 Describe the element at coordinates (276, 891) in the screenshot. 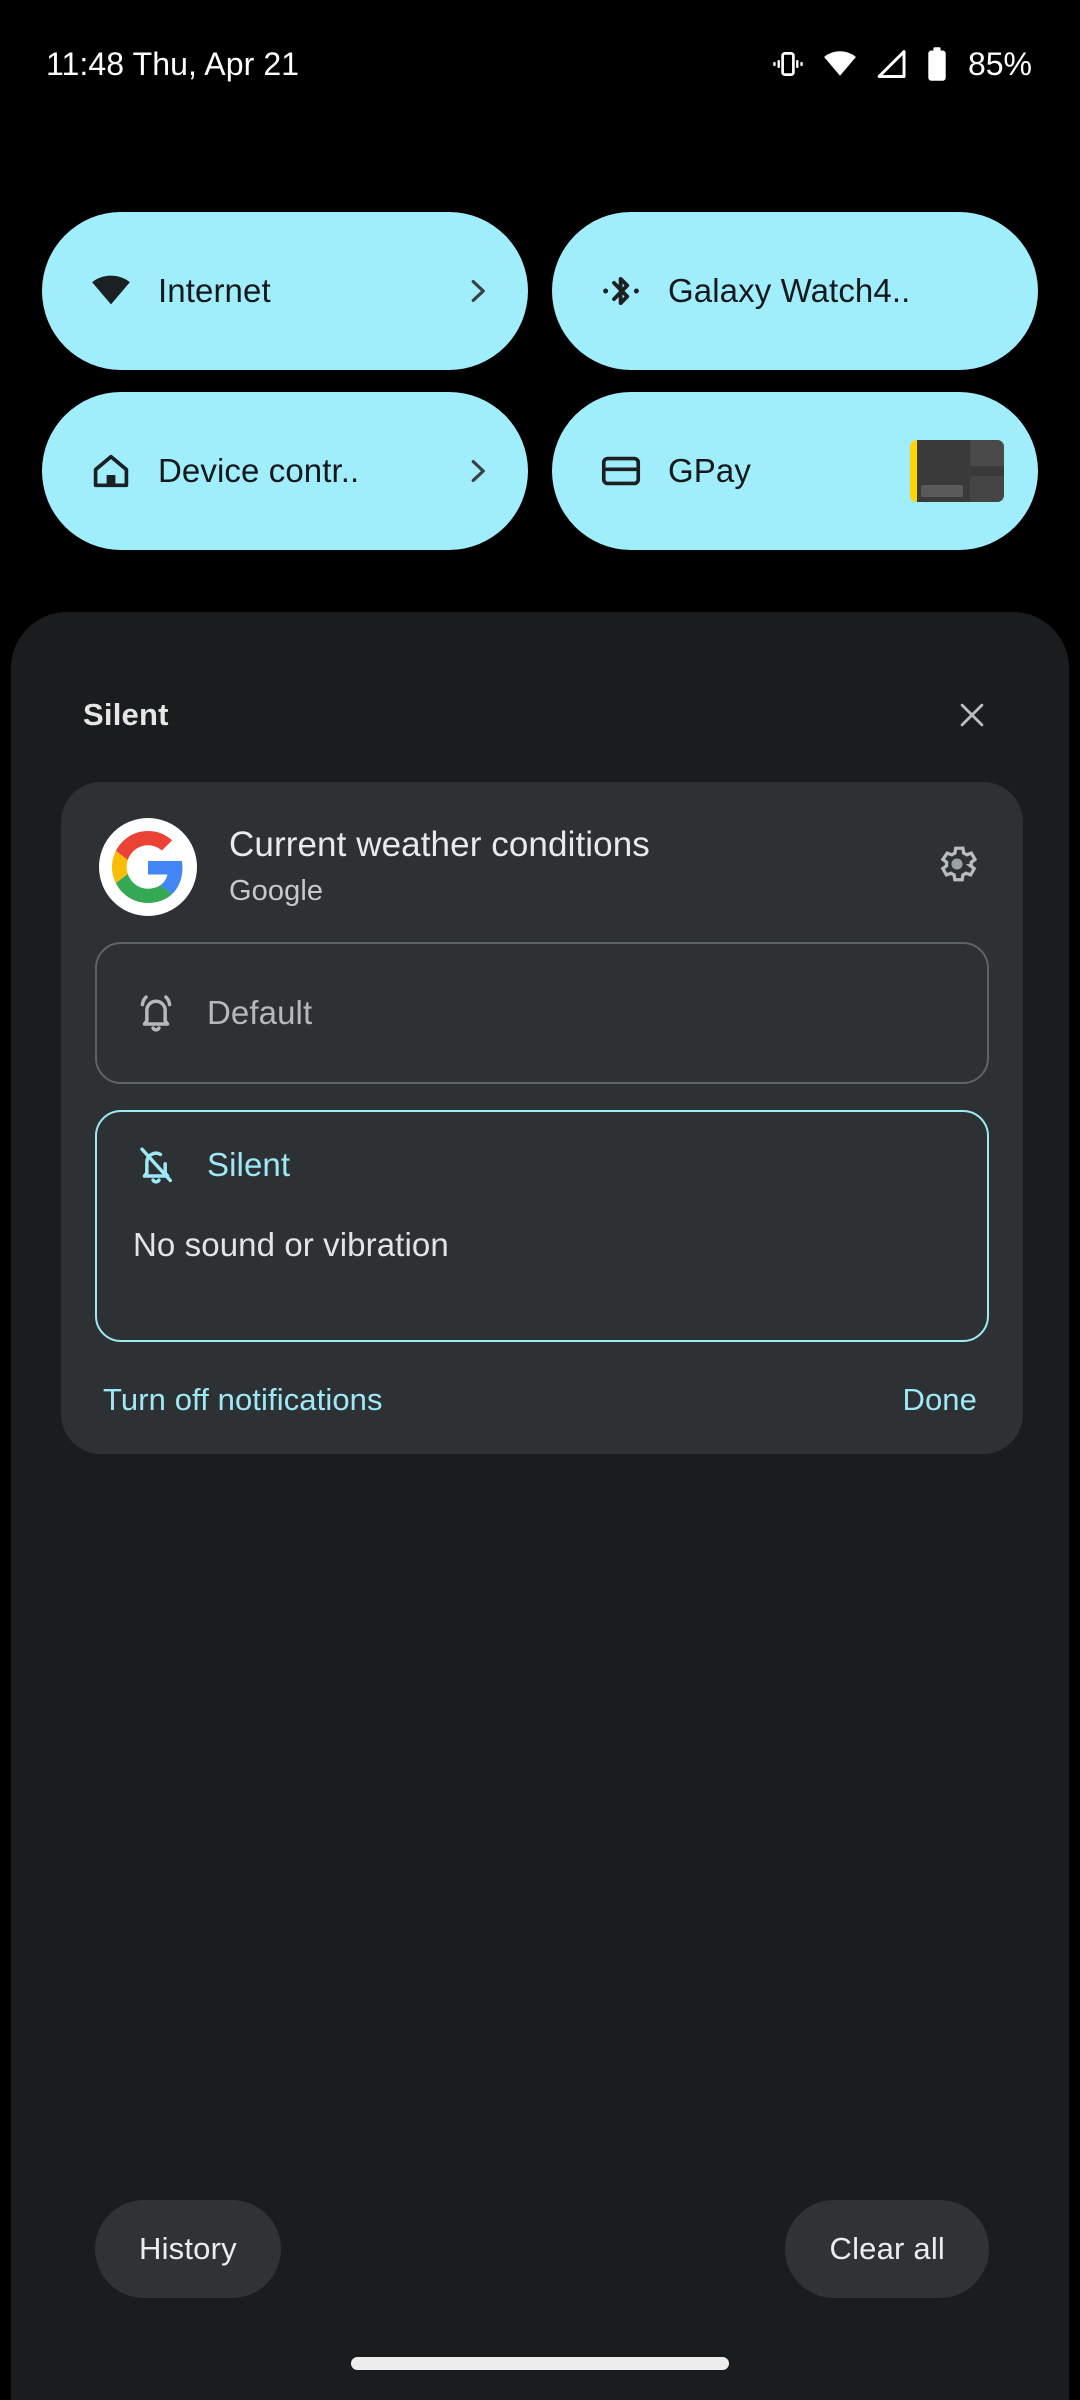

I see `notification-app-name: Google` at that location.